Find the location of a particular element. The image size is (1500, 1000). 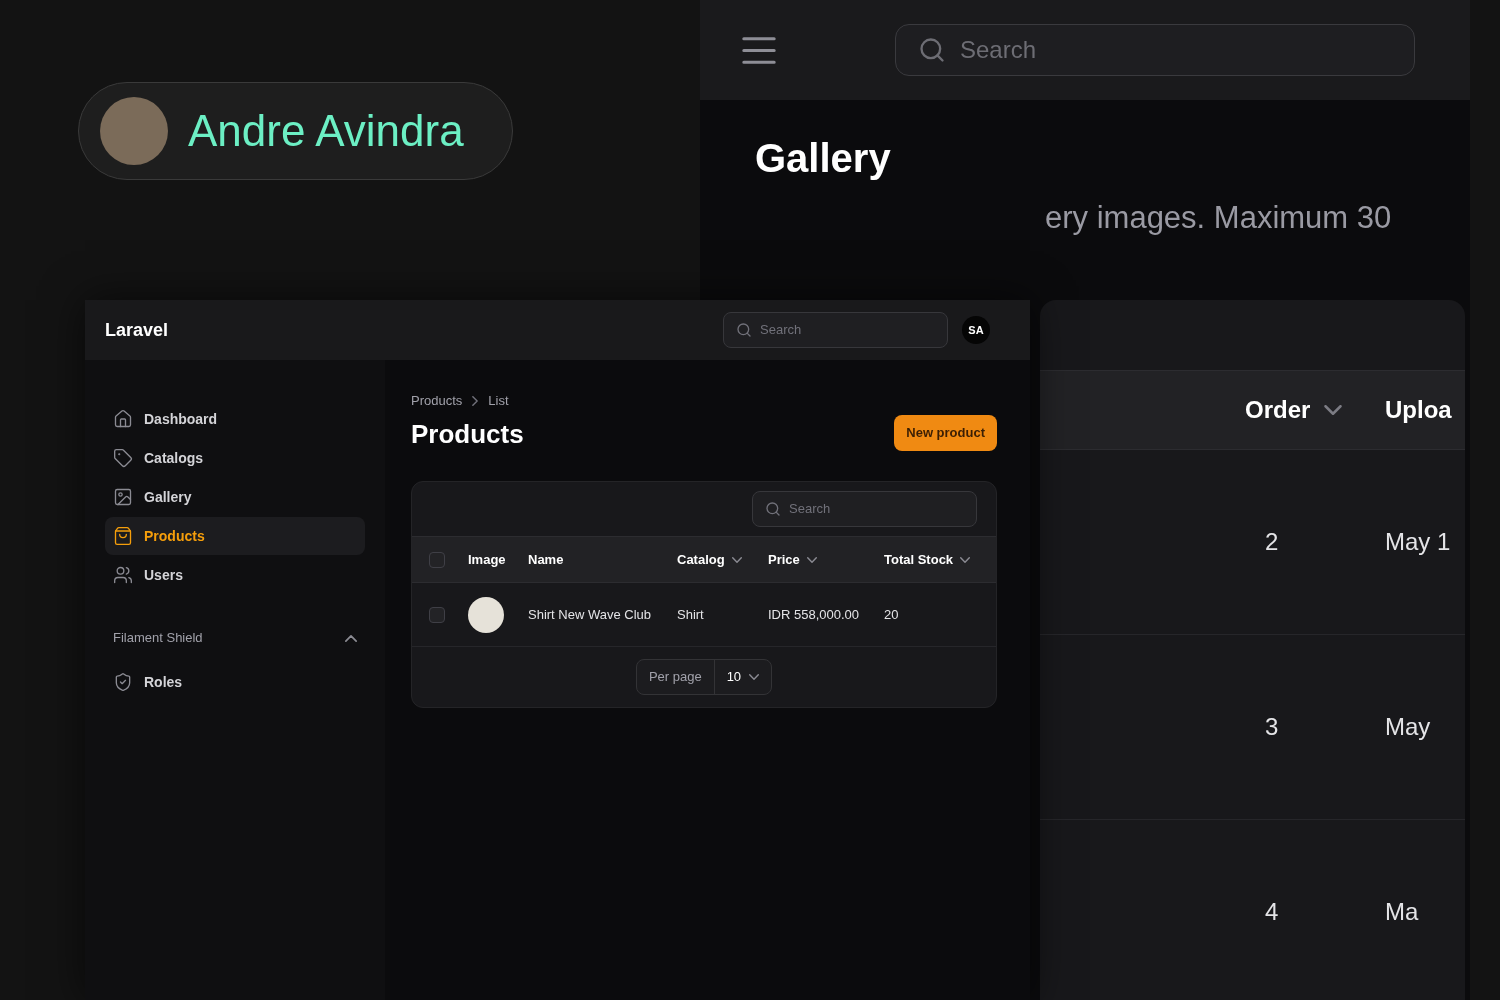

house-icon is located at coordinates (123, 419).